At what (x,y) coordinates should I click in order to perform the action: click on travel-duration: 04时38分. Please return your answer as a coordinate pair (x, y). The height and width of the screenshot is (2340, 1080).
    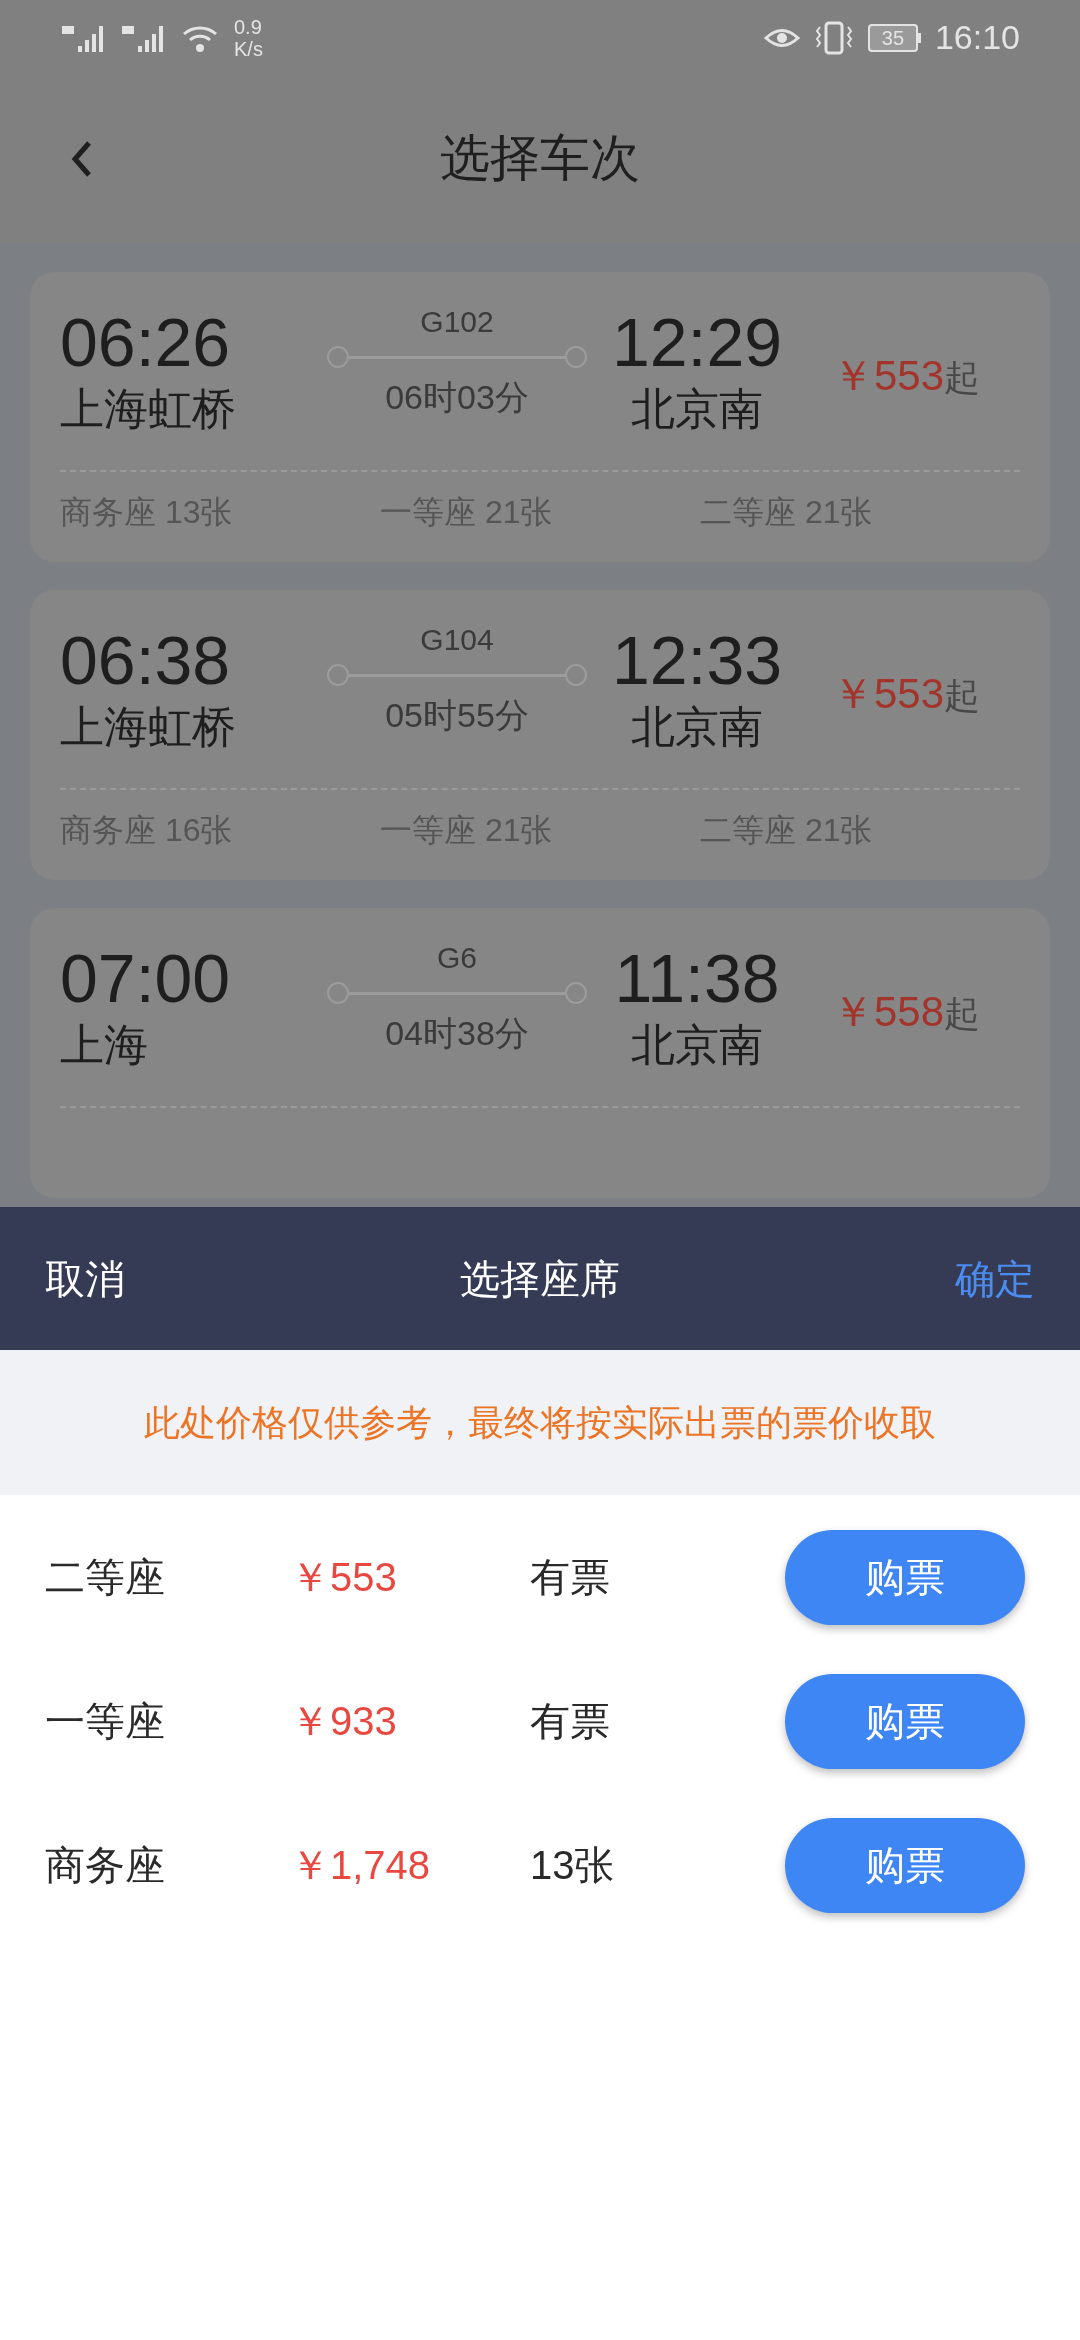
    Looking at the image, I should click on (457, 1033).